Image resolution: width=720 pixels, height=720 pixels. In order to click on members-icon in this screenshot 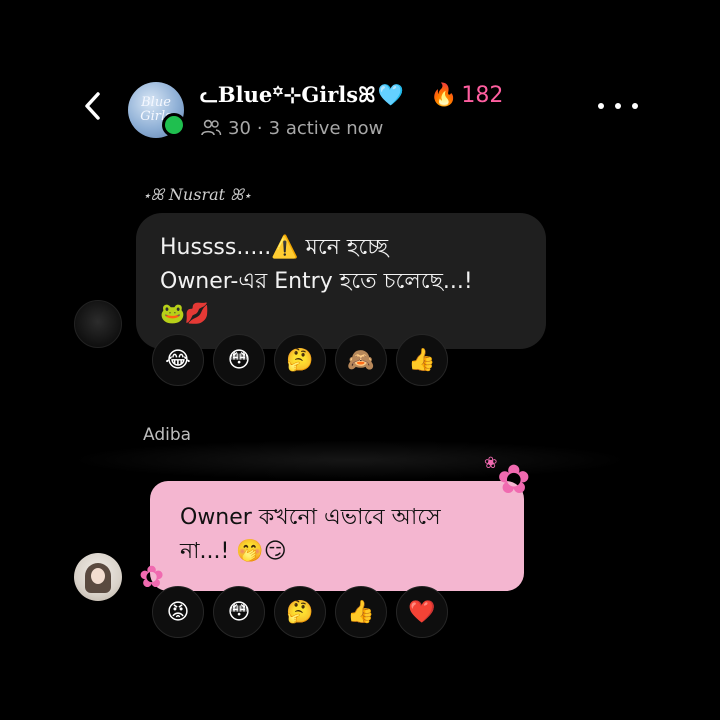, I will do `click(211, 127)`.